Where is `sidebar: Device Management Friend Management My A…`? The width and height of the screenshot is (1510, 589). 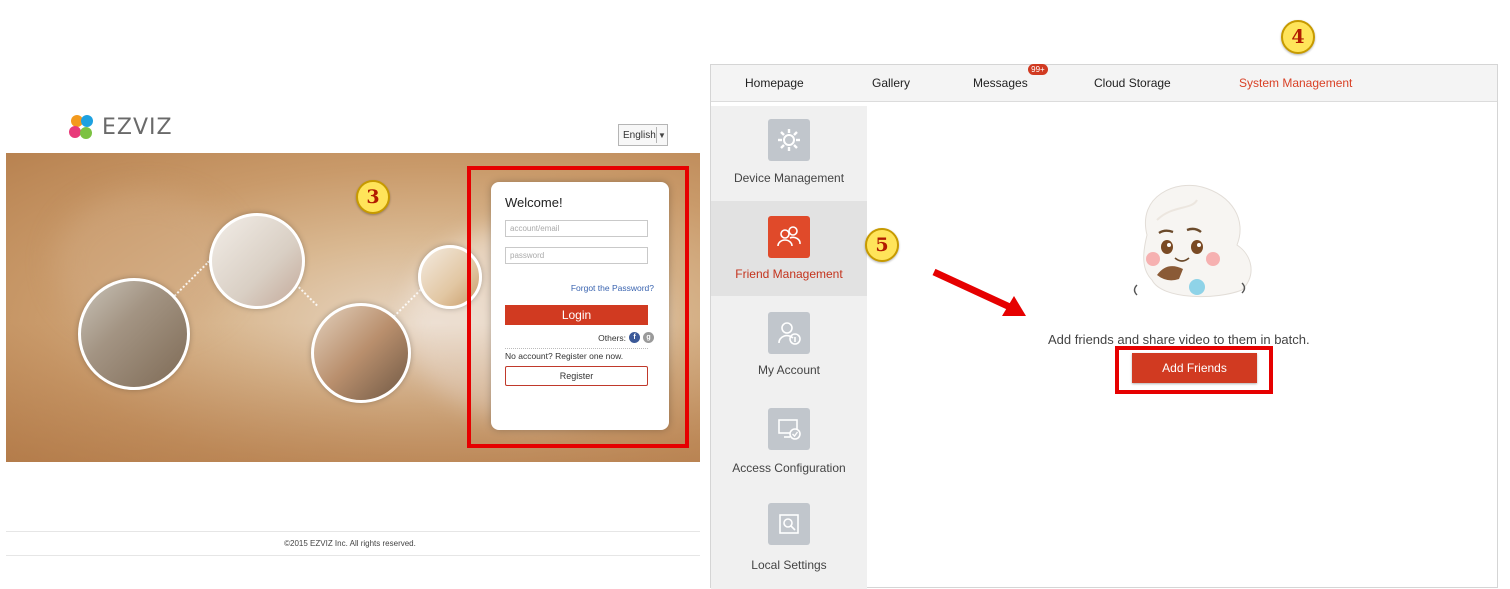
sidebar: Device Management Friend Management My A… is located at coordinates (789, 347).